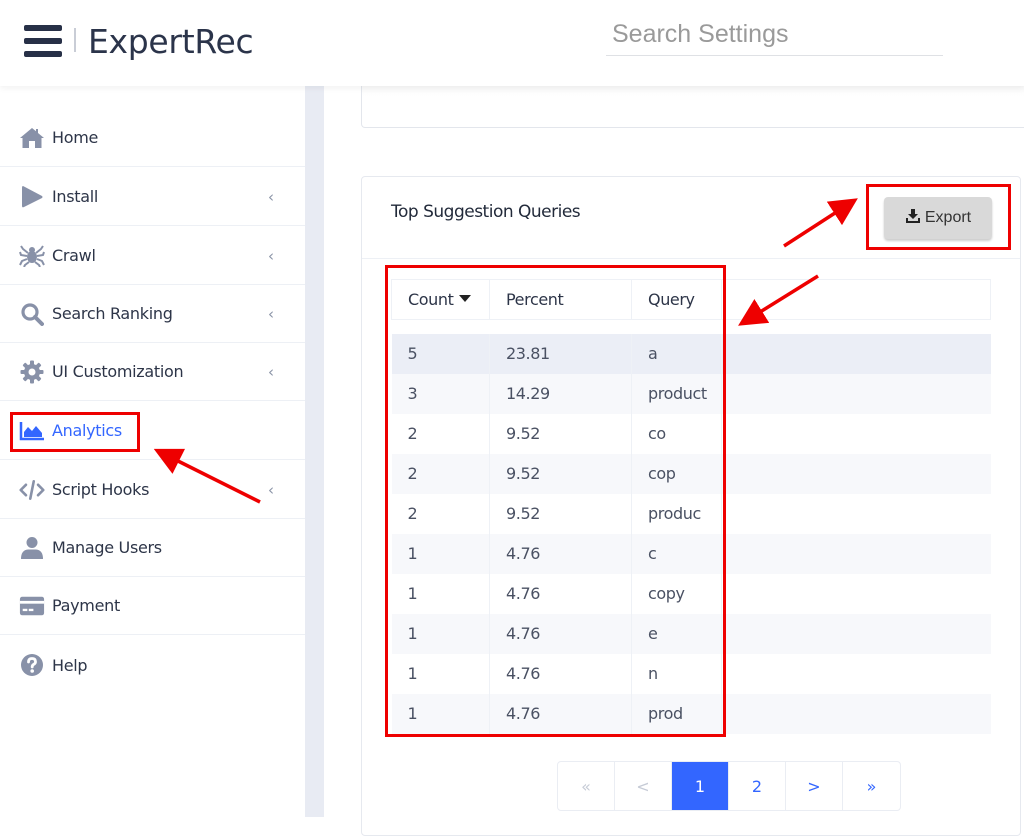  What do you see at coordinates (75, 196) in the screenshot?
I see `sidebar-item-label: Install` at bounding box center [75, 196].